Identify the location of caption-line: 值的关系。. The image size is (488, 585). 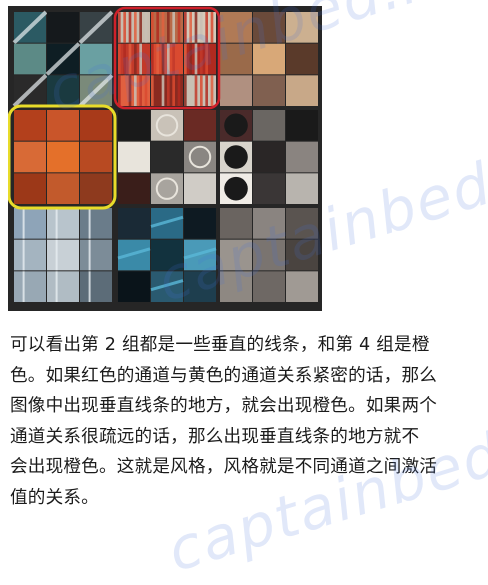
(54, 497).